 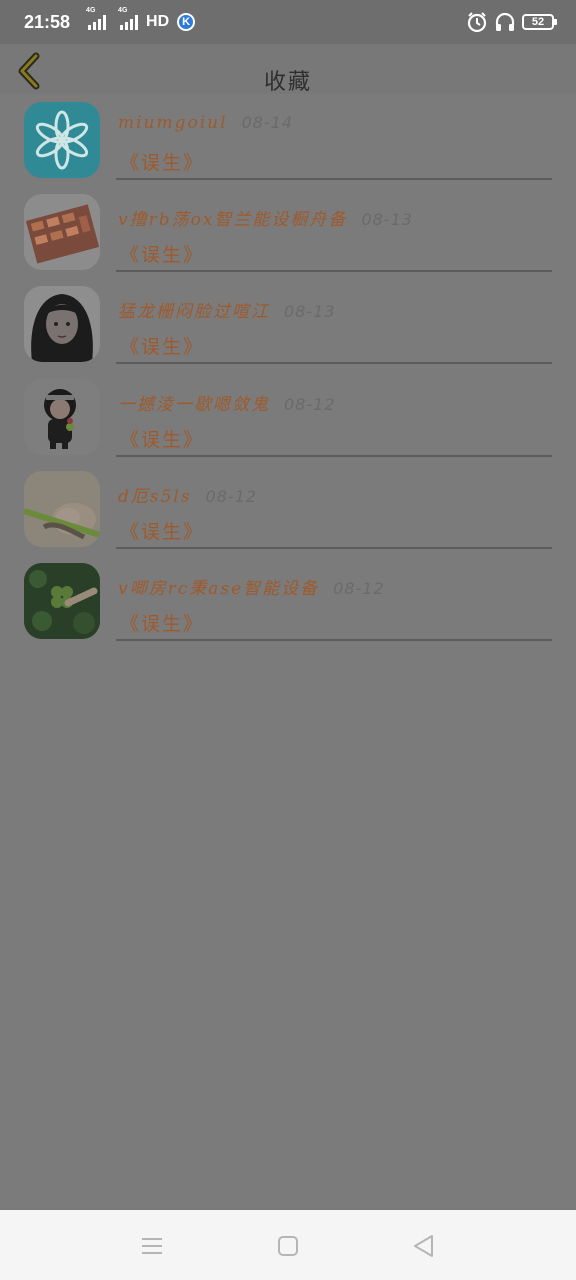 I want to click on system-nav-bar, so click(x=288, y=1245).